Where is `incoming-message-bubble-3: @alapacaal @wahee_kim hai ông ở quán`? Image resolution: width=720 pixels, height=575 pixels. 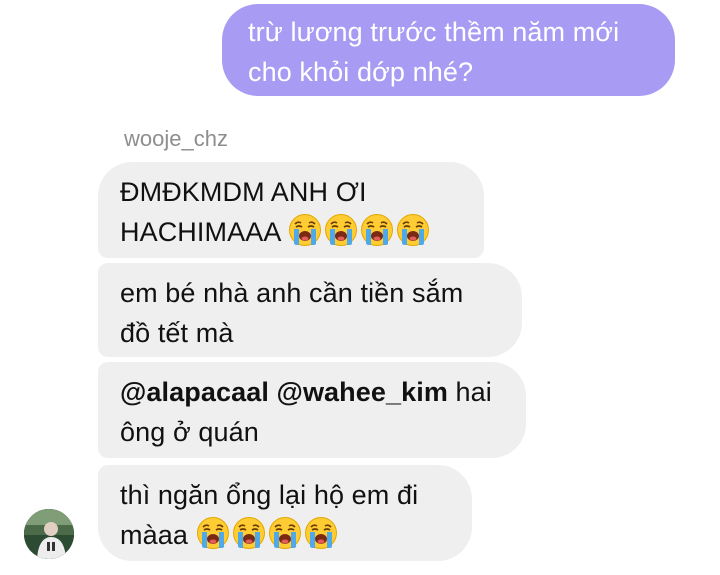
incoming-message-bubble-3: @alapacaal @wahee_kim hai ông ở quán is located at coordinates (312, 410).